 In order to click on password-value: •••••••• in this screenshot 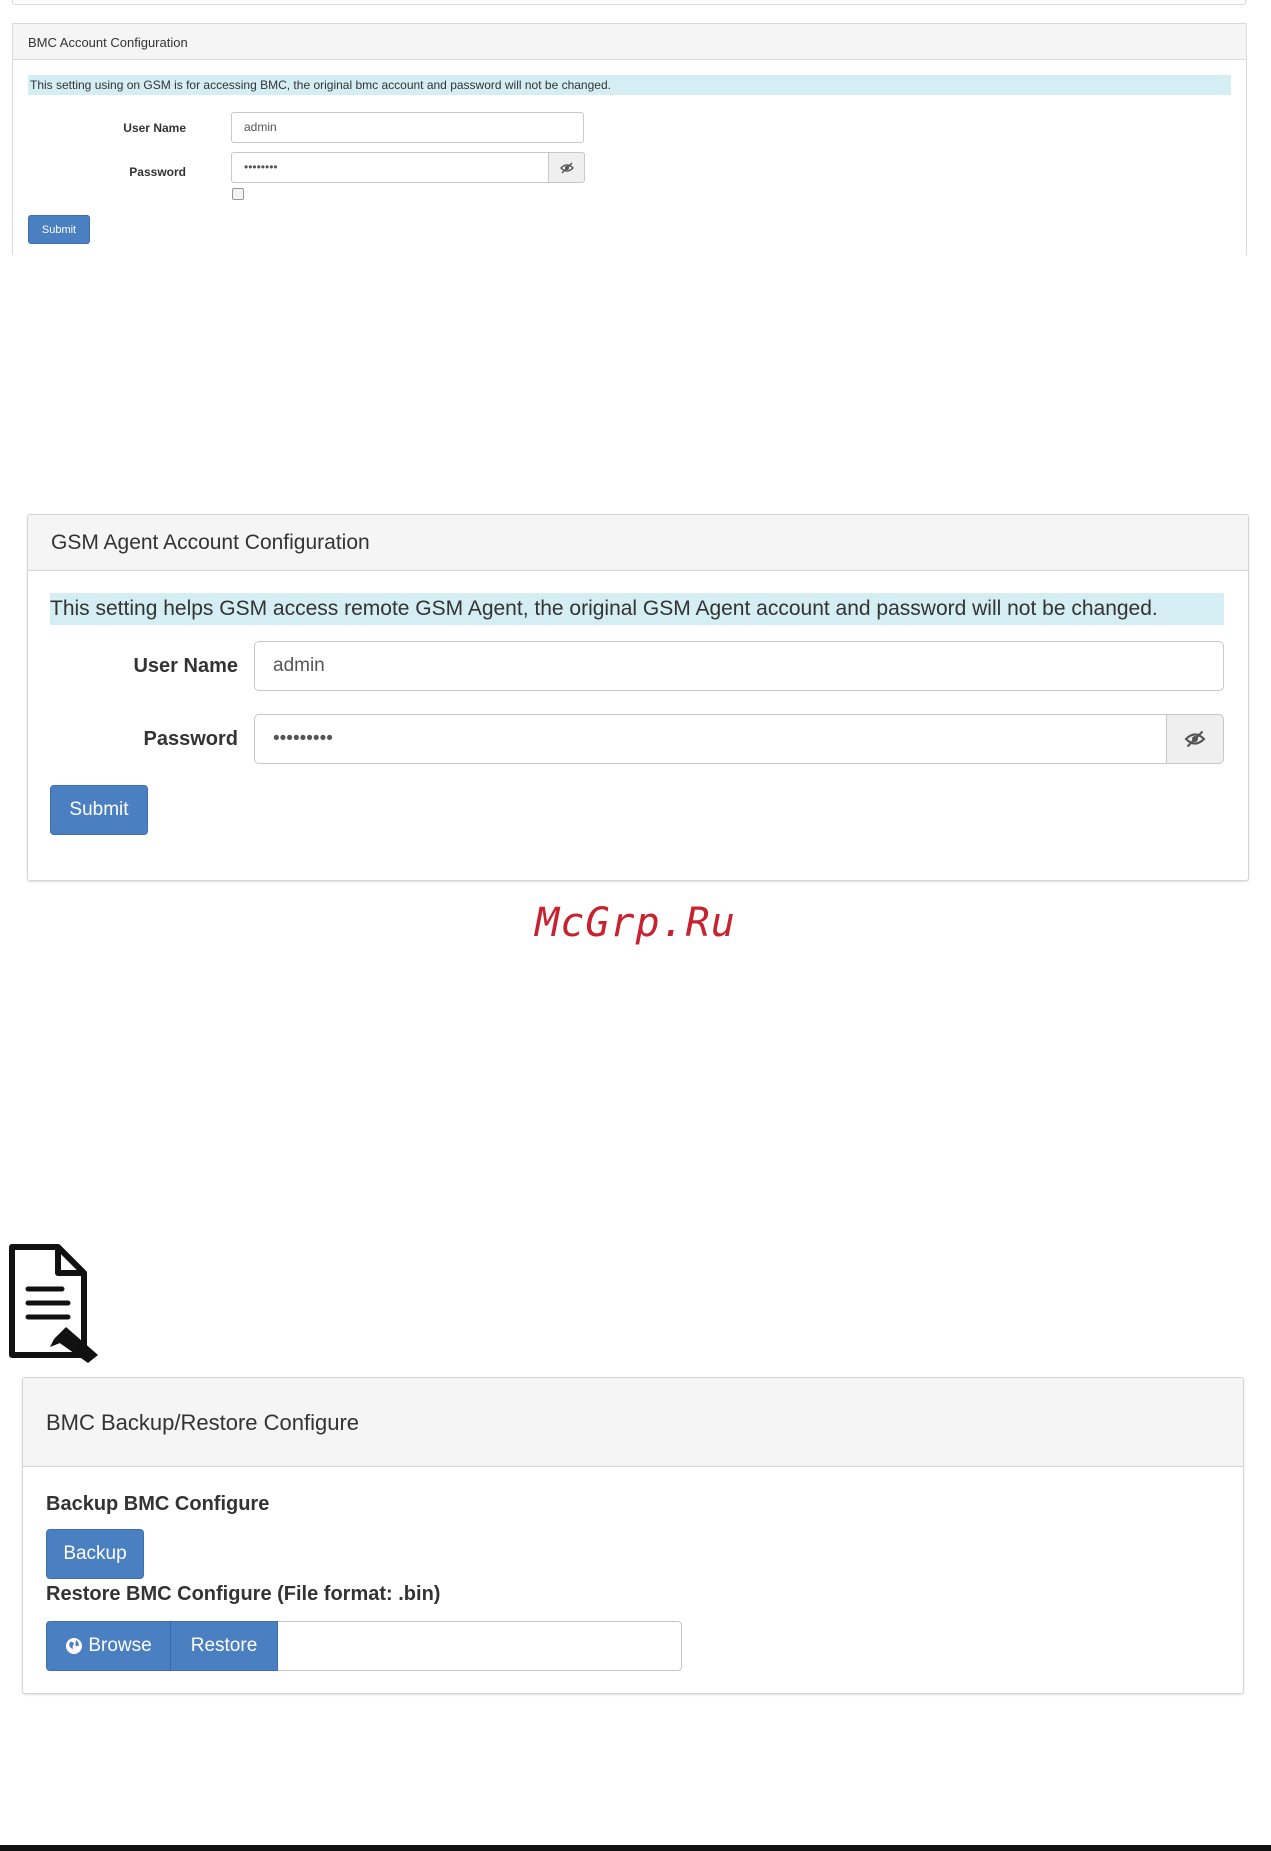, I will do `click(261, 167)`.